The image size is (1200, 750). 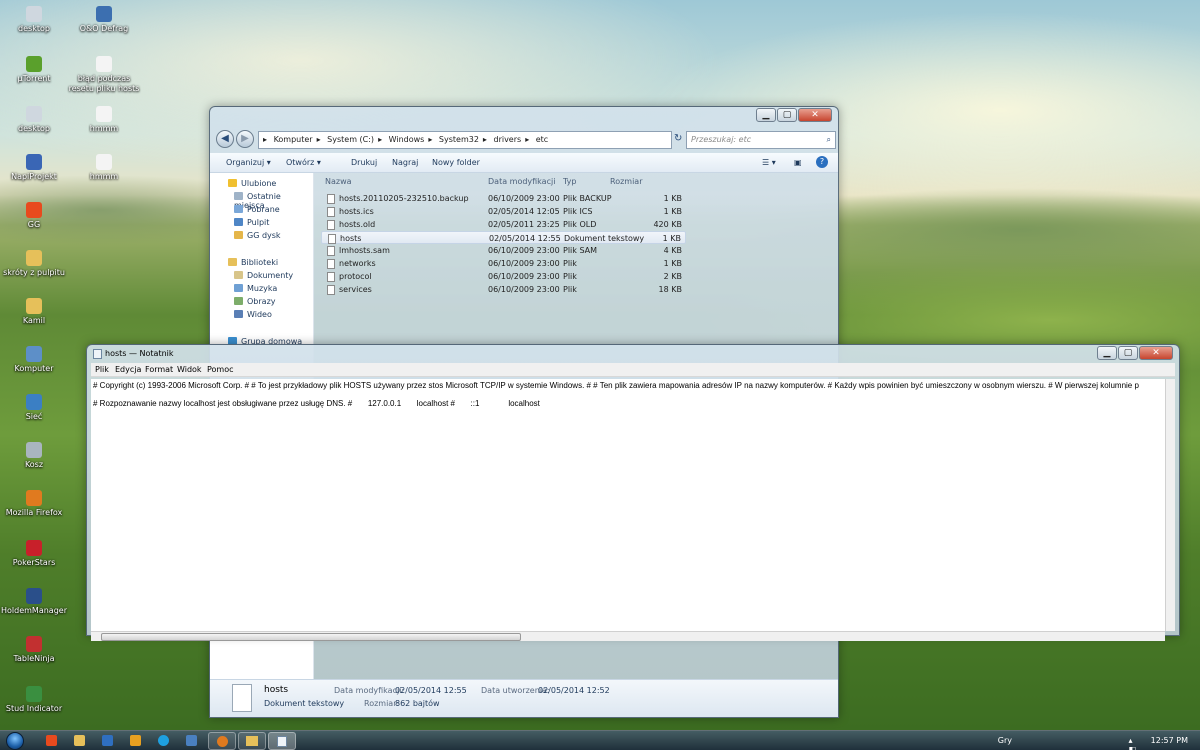 I want to click on file-row: hosts.old 02/05/2011 23:25 Plik OLD 420 KB, so click(x=503, y=224).